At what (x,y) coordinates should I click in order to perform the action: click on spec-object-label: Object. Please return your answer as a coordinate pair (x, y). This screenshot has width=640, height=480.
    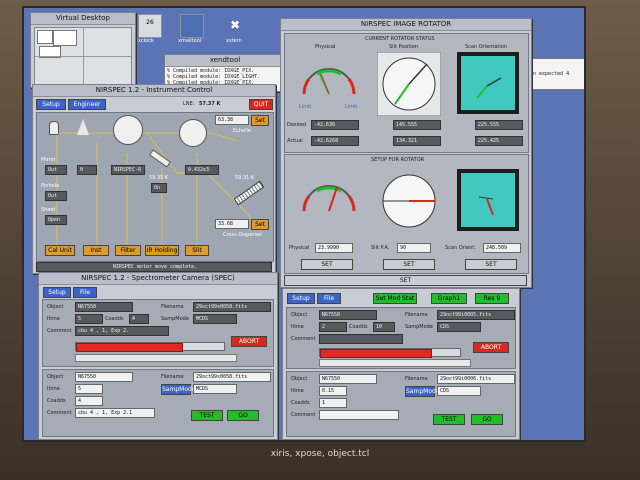
    Looking at the image, I should click on (55, 307).